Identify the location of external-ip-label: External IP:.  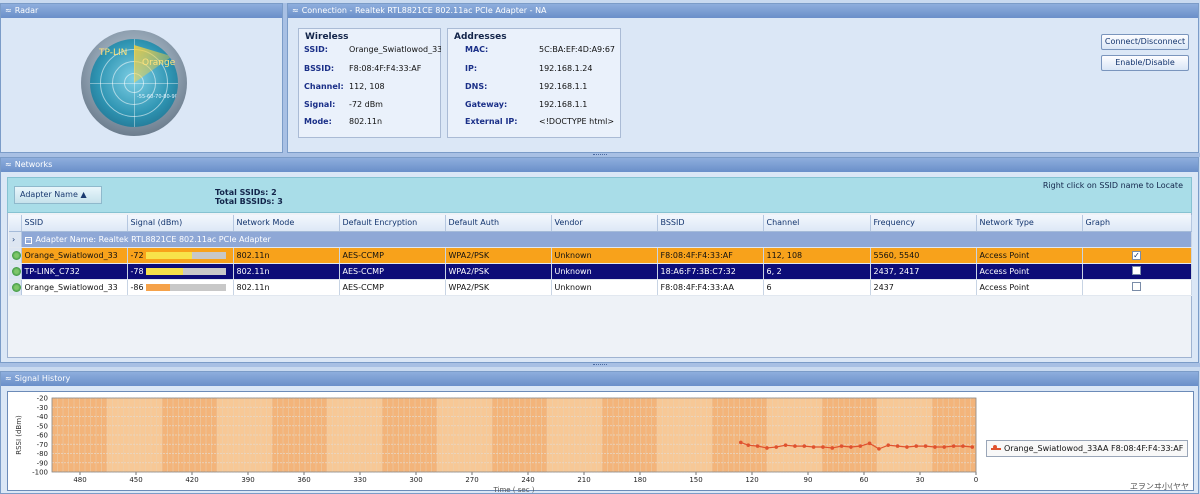
(491, 121).